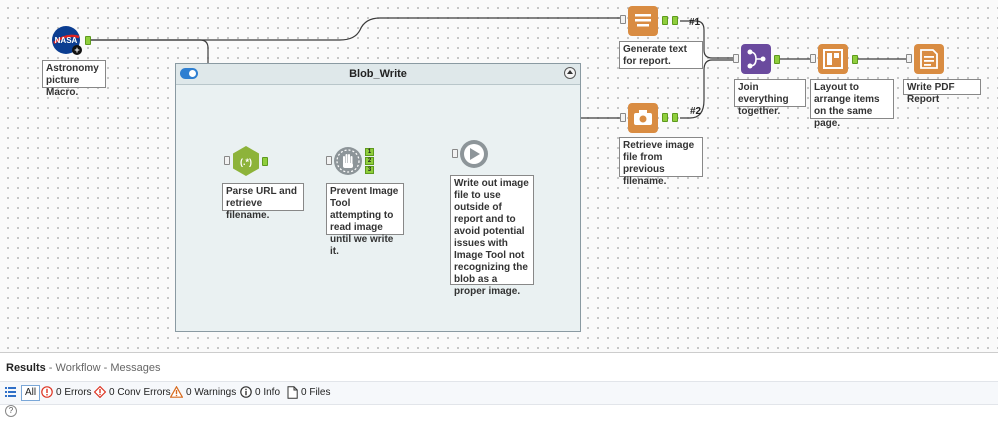  What do you see at coordinates (623, 117) in the screenshot?
I see `retrieve-input-anchor` at bounding box center [623, 117].